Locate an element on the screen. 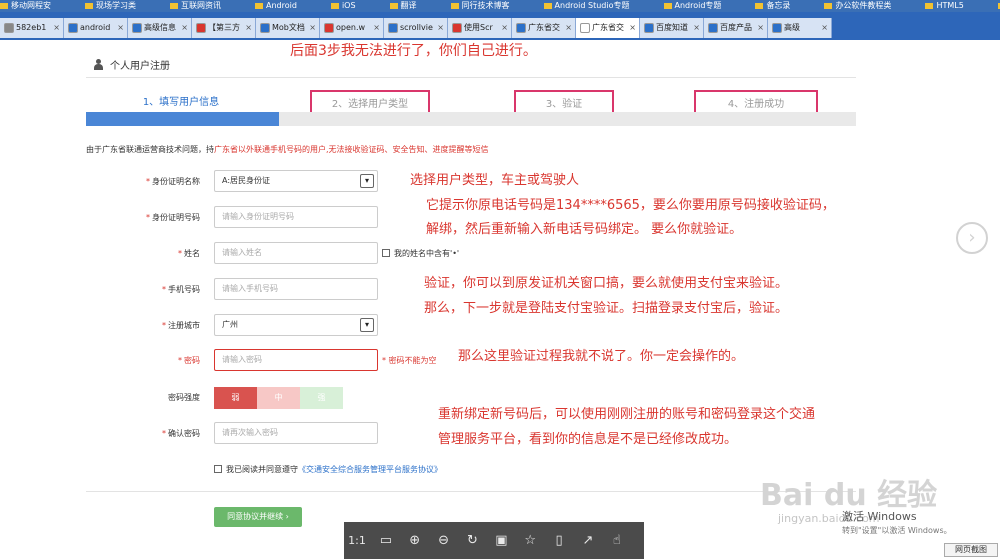 Image resolution: width=1000 pixels, height=559 pixels. save-icon: ▣ is located at coordinates (501, 540).